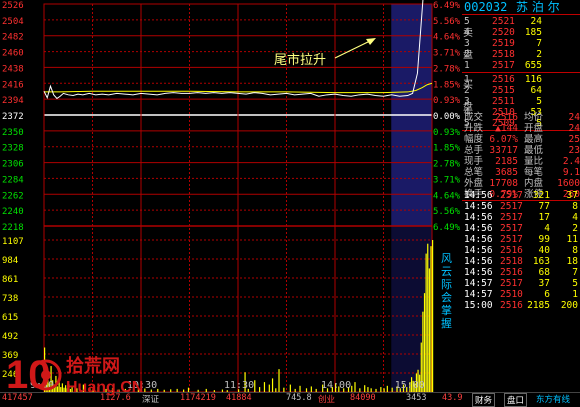 The height and width of the screenshot is (407, 580). What do you see at coordinates (511, 305) in the screenshot?
I see `tick-price: 2516` at bounding box center [511, 305].